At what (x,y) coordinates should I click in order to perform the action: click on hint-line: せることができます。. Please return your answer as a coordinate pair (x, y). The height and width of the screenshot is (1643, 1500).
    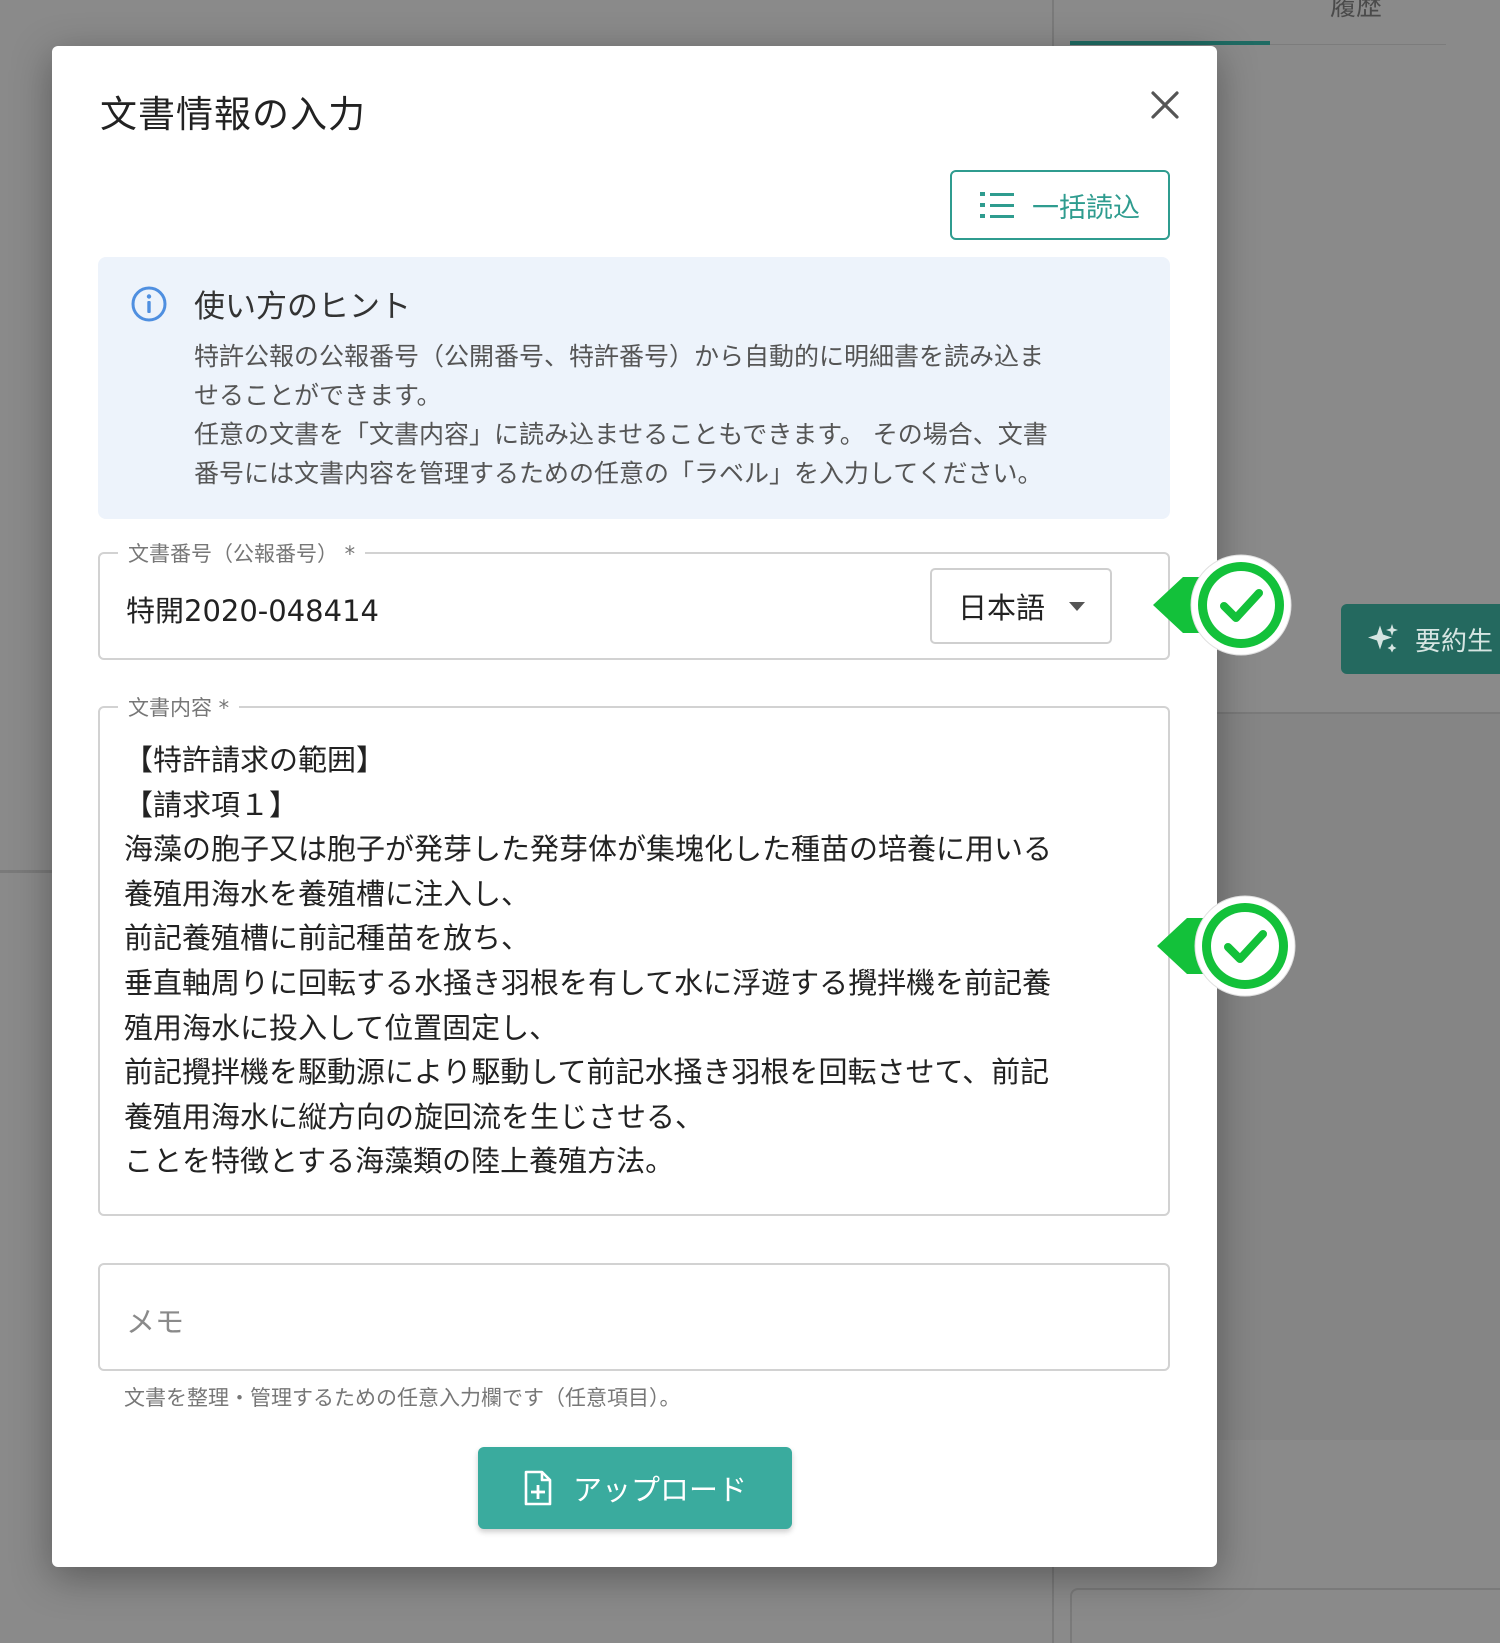
    Looking at the image, I should click on (318, 395).